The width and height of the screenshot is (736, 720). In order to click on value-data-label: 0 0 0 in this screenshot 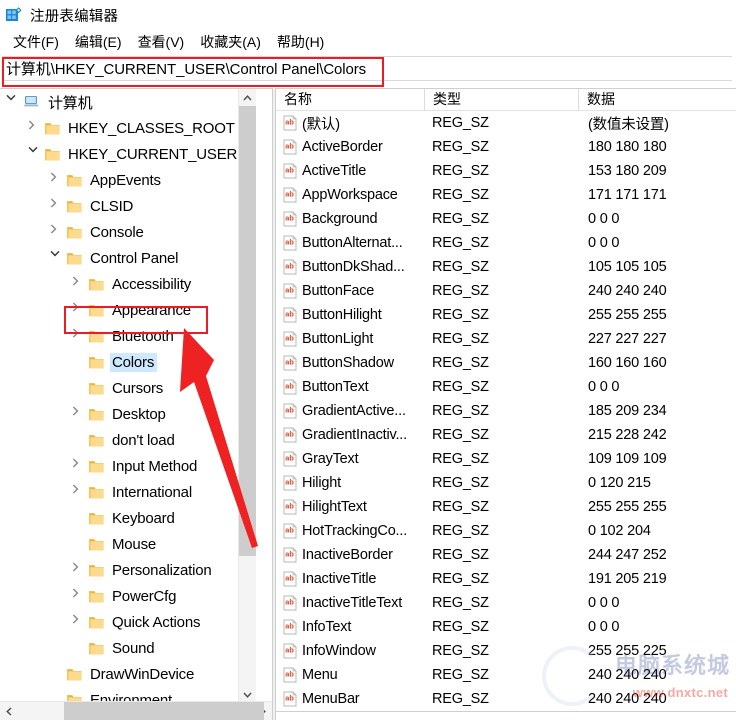, I will do `click(604, 627)`.